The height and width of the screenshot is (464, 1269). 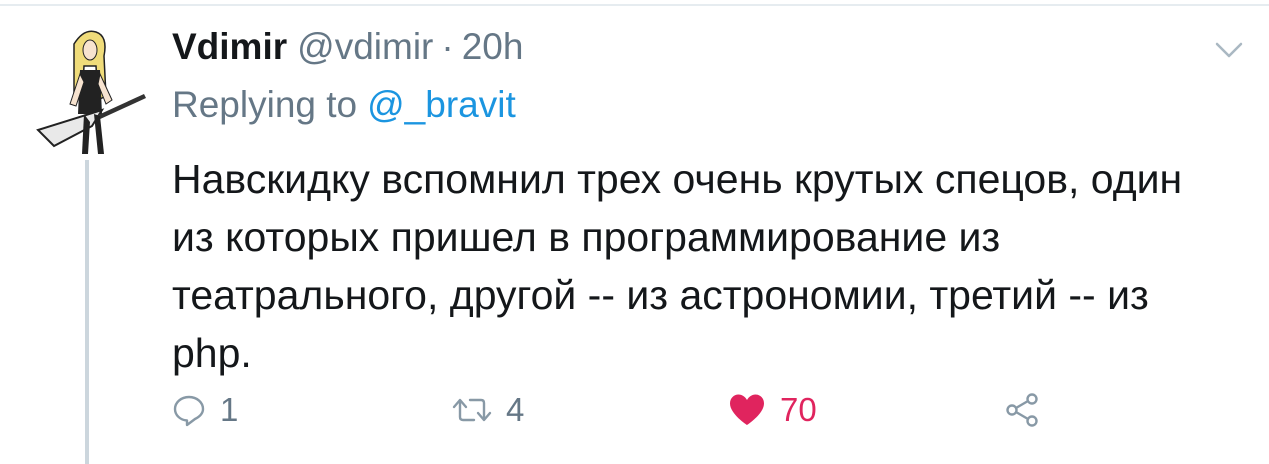 I want to click on reply-icon, so click(x=189, y=411).